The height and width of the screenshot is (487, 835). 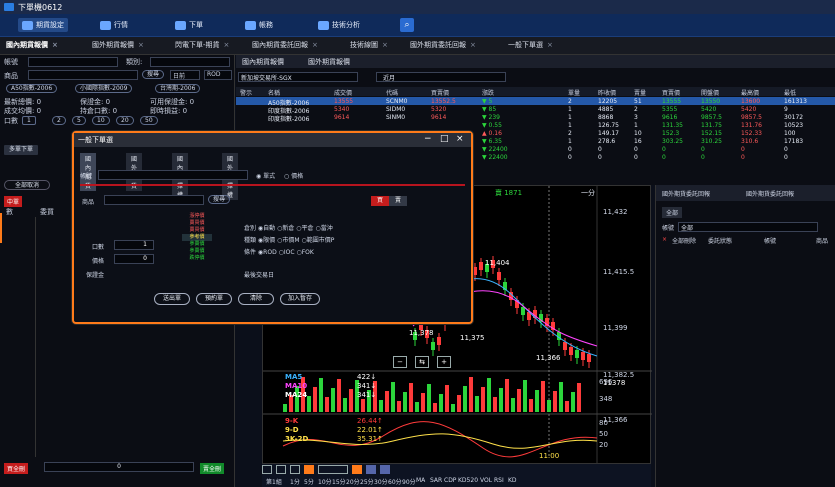 I want to click on quote-row: ▼ 0.55 1 126.75 1 131.35 131.75 131.76 10523, so click(x=535, y=125).